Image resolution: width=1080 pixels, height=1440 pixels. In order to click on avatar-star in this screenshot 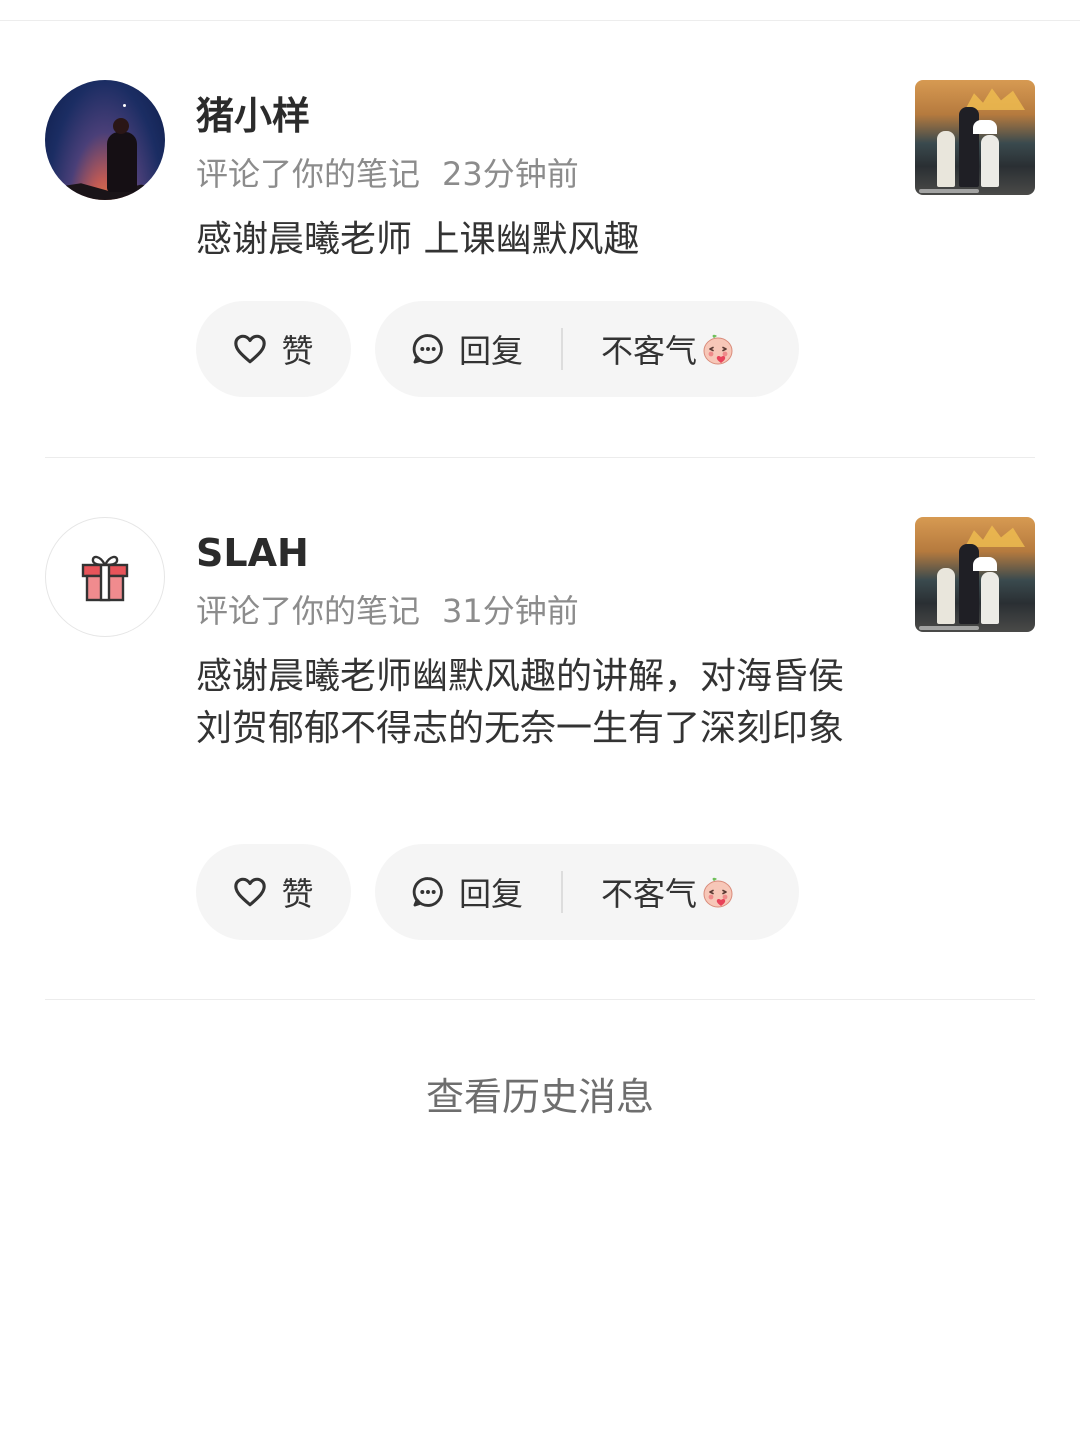, I will do `click(124, 105)`.